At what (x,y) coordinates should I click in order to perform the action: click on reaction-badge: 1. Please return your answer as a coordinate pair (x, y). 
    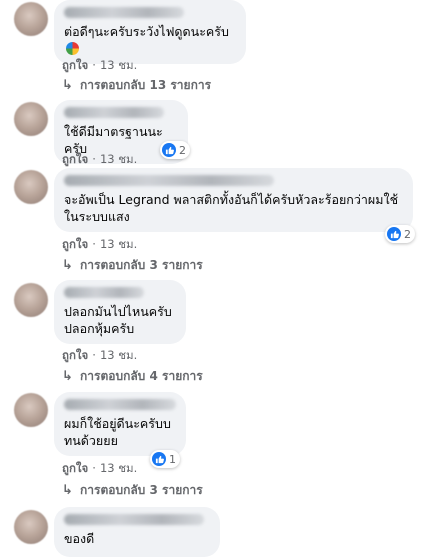
    Looking at the image, I should click on (165, 459).